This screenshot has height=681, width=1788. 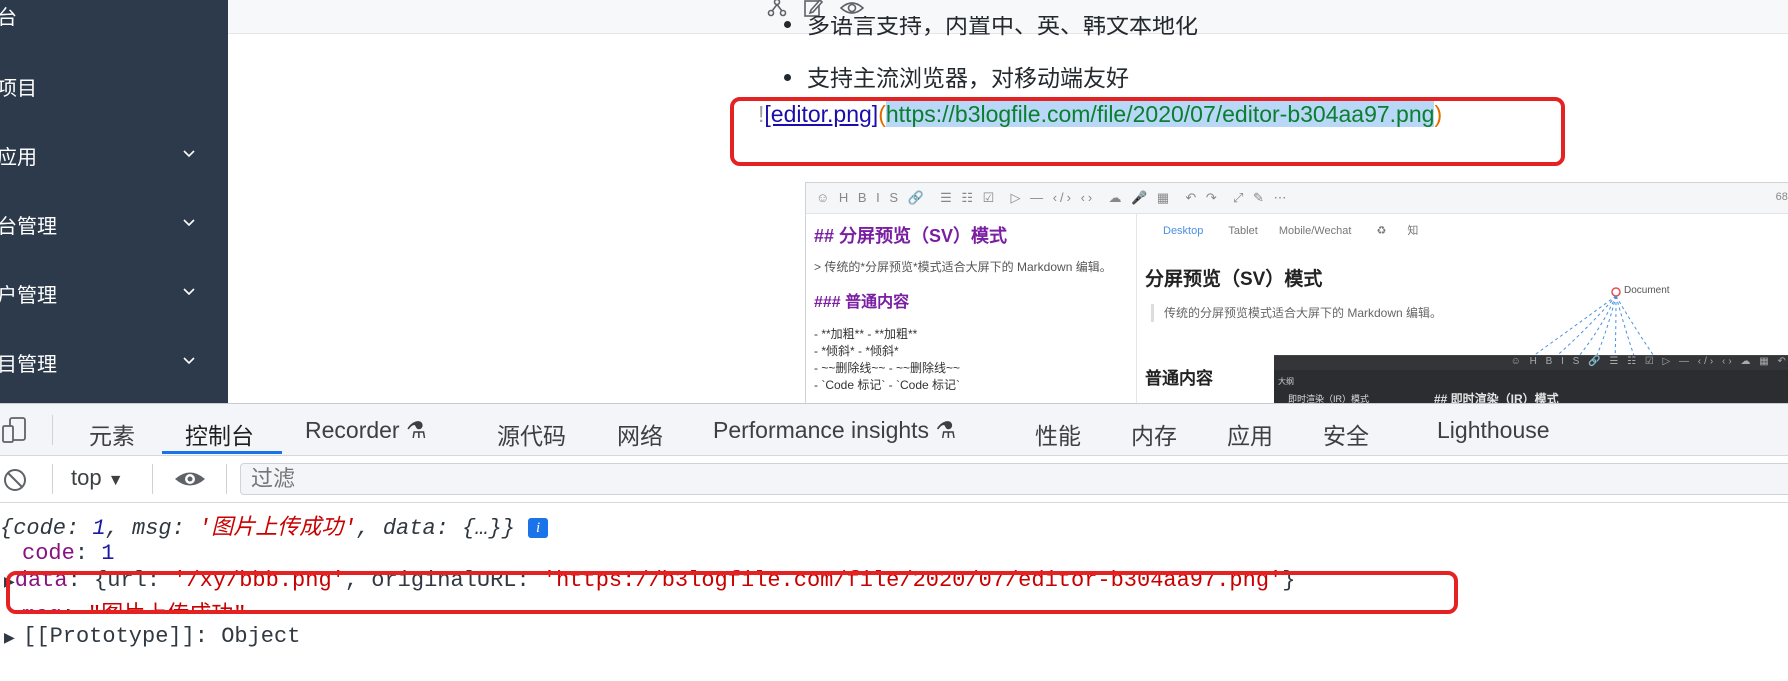 I want to click on sidebar-item-user-mgmt: 户管理, so click(x=111, y=293).